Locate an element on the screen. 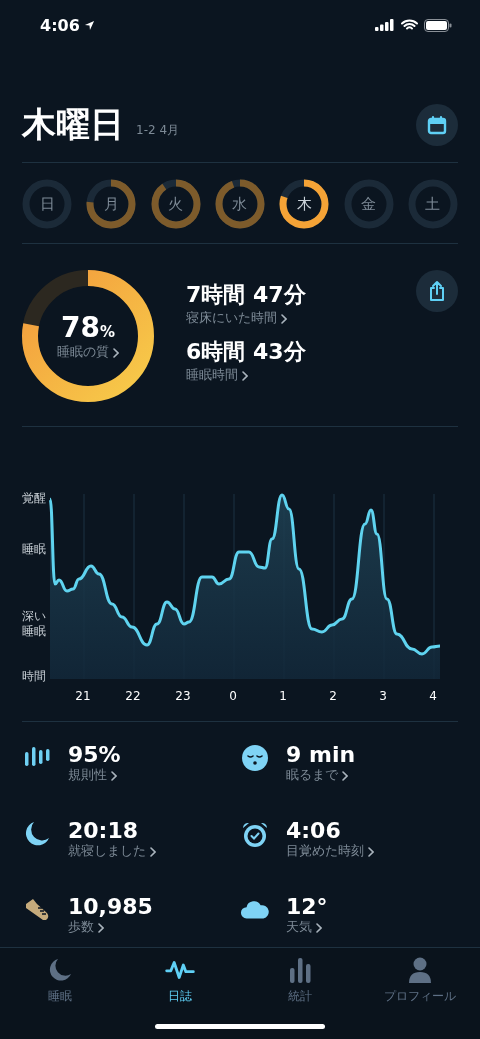 Image resolution: width=480 pixels, height=1039 pixels. wifi-icon is located at coordinates (409, 25).